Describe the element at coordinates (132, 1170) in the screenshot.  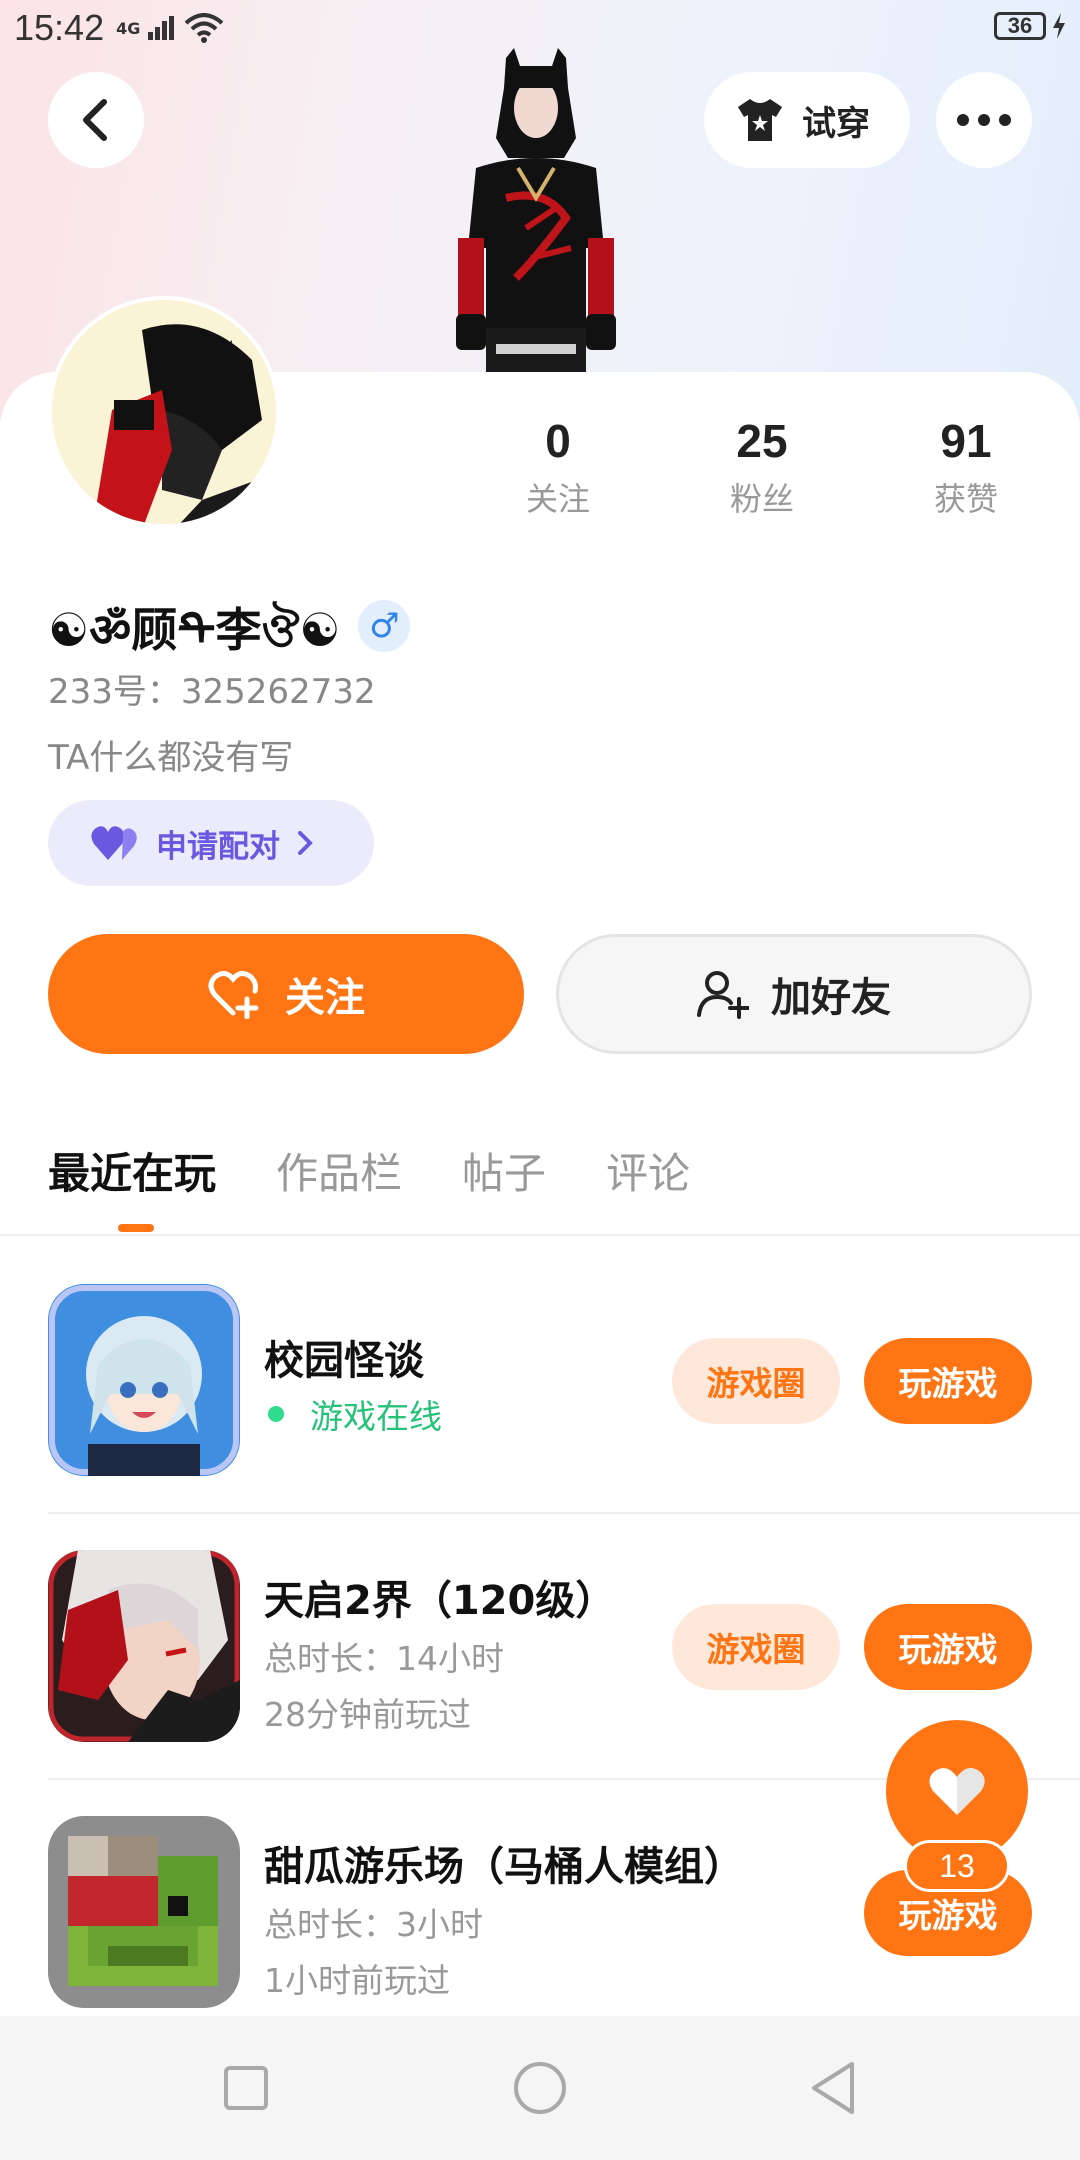
I see `tab-recent-play: 最近在玩` at that location.